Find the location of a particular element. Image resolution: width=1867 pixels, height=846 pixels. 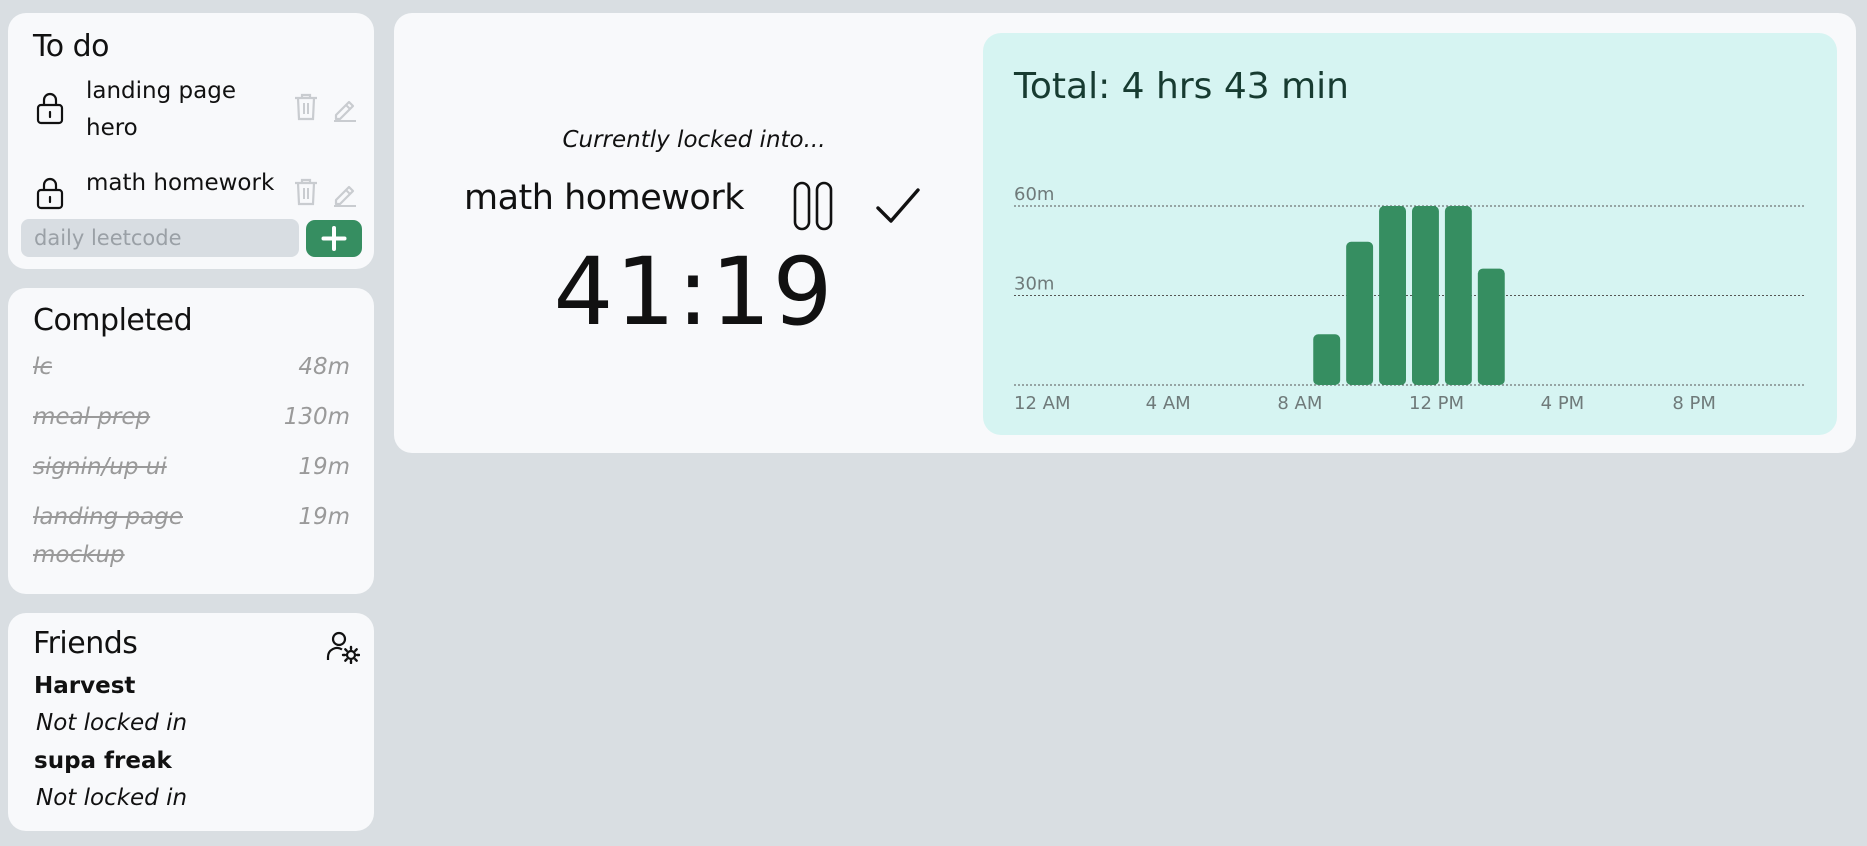

checkmark-icon is located at coordinates (898, 205).